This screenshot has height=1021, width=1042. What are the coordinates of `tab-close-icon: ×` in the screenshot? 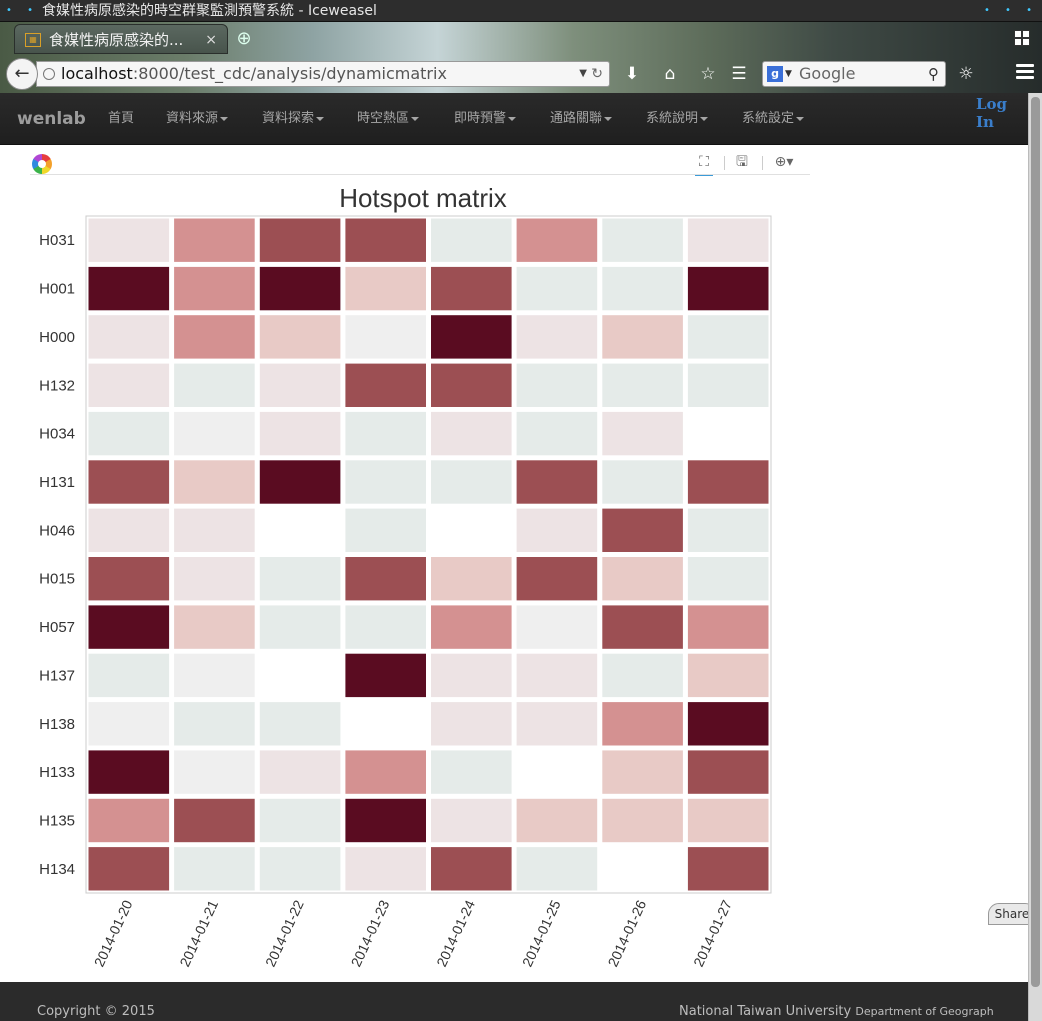 It's located at (211, 40).